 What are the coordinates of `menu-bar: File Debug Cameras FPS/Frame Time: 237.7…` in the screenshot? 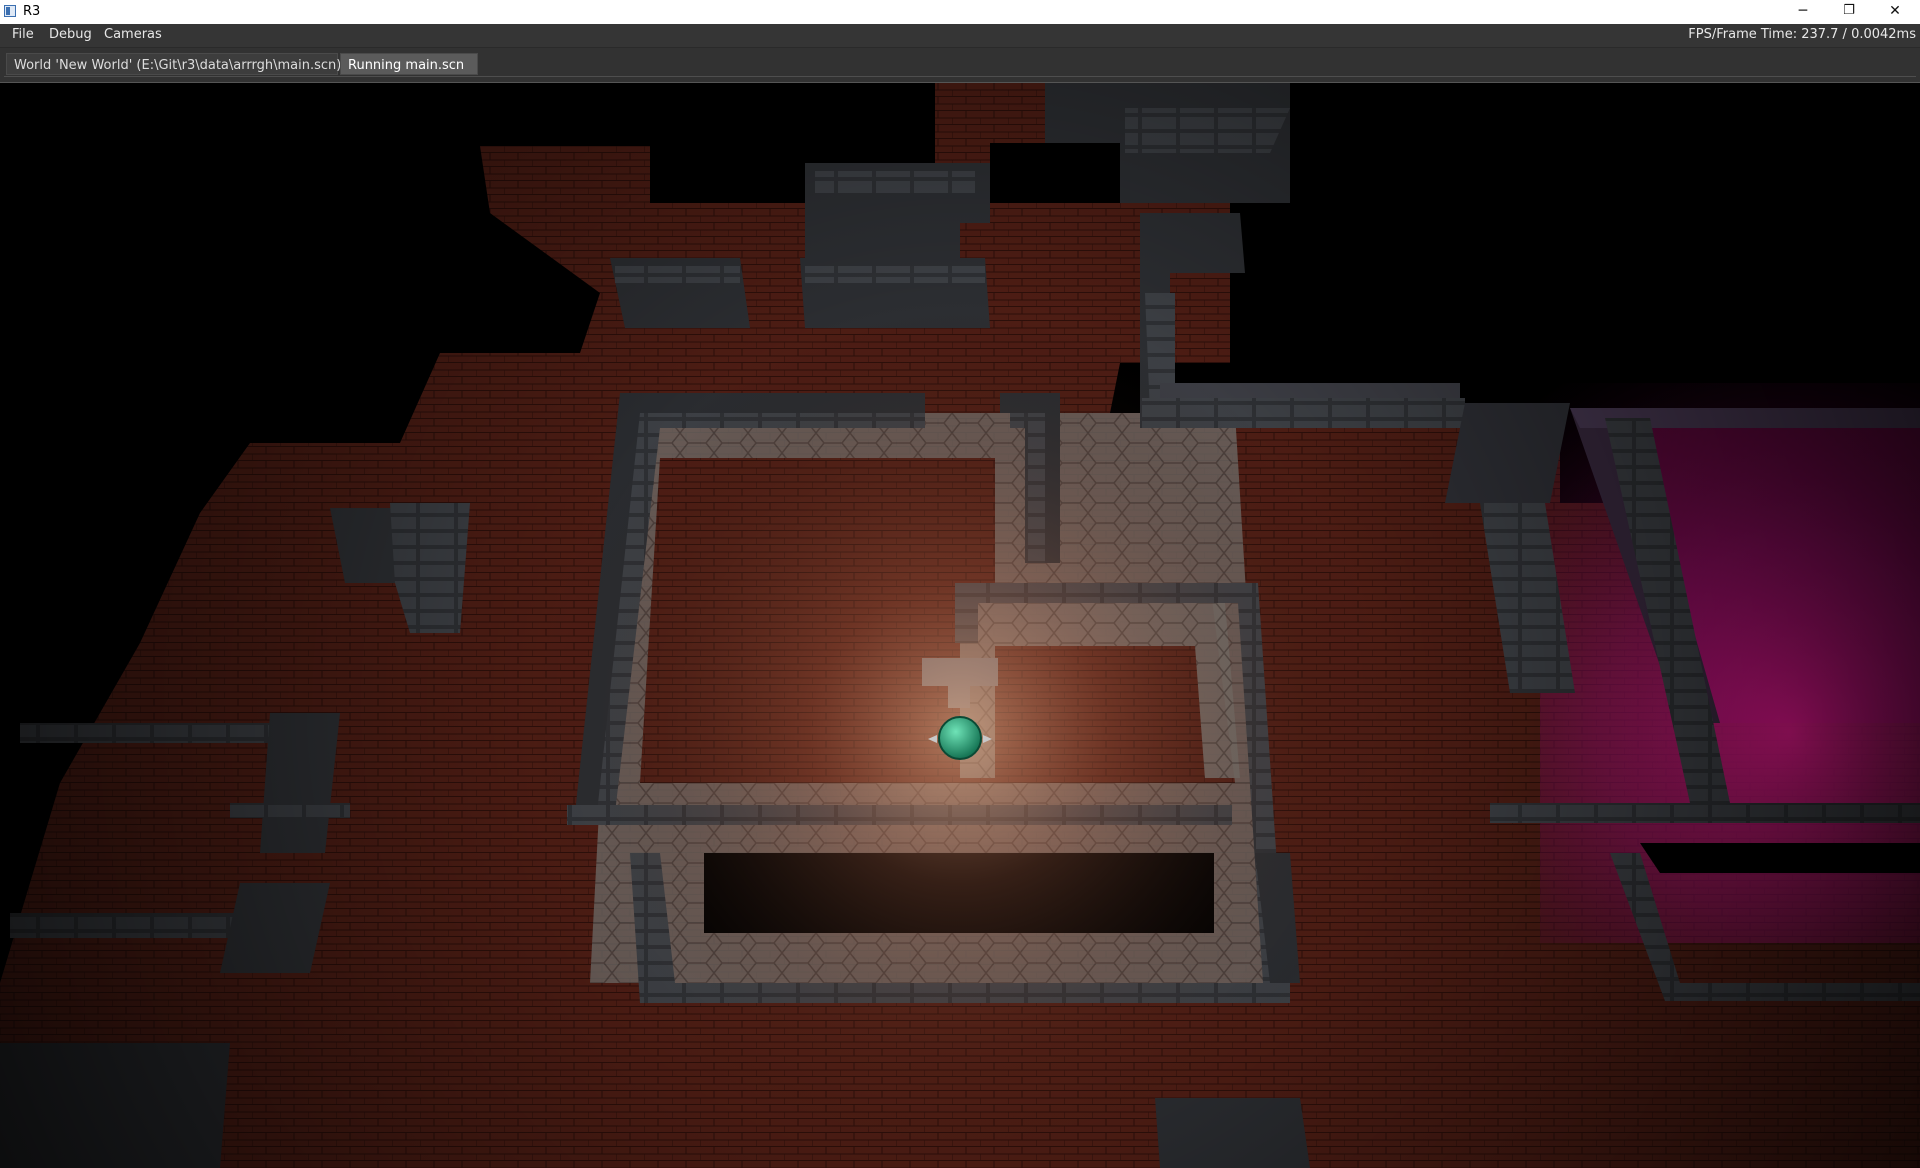 It's located at (960, 36).